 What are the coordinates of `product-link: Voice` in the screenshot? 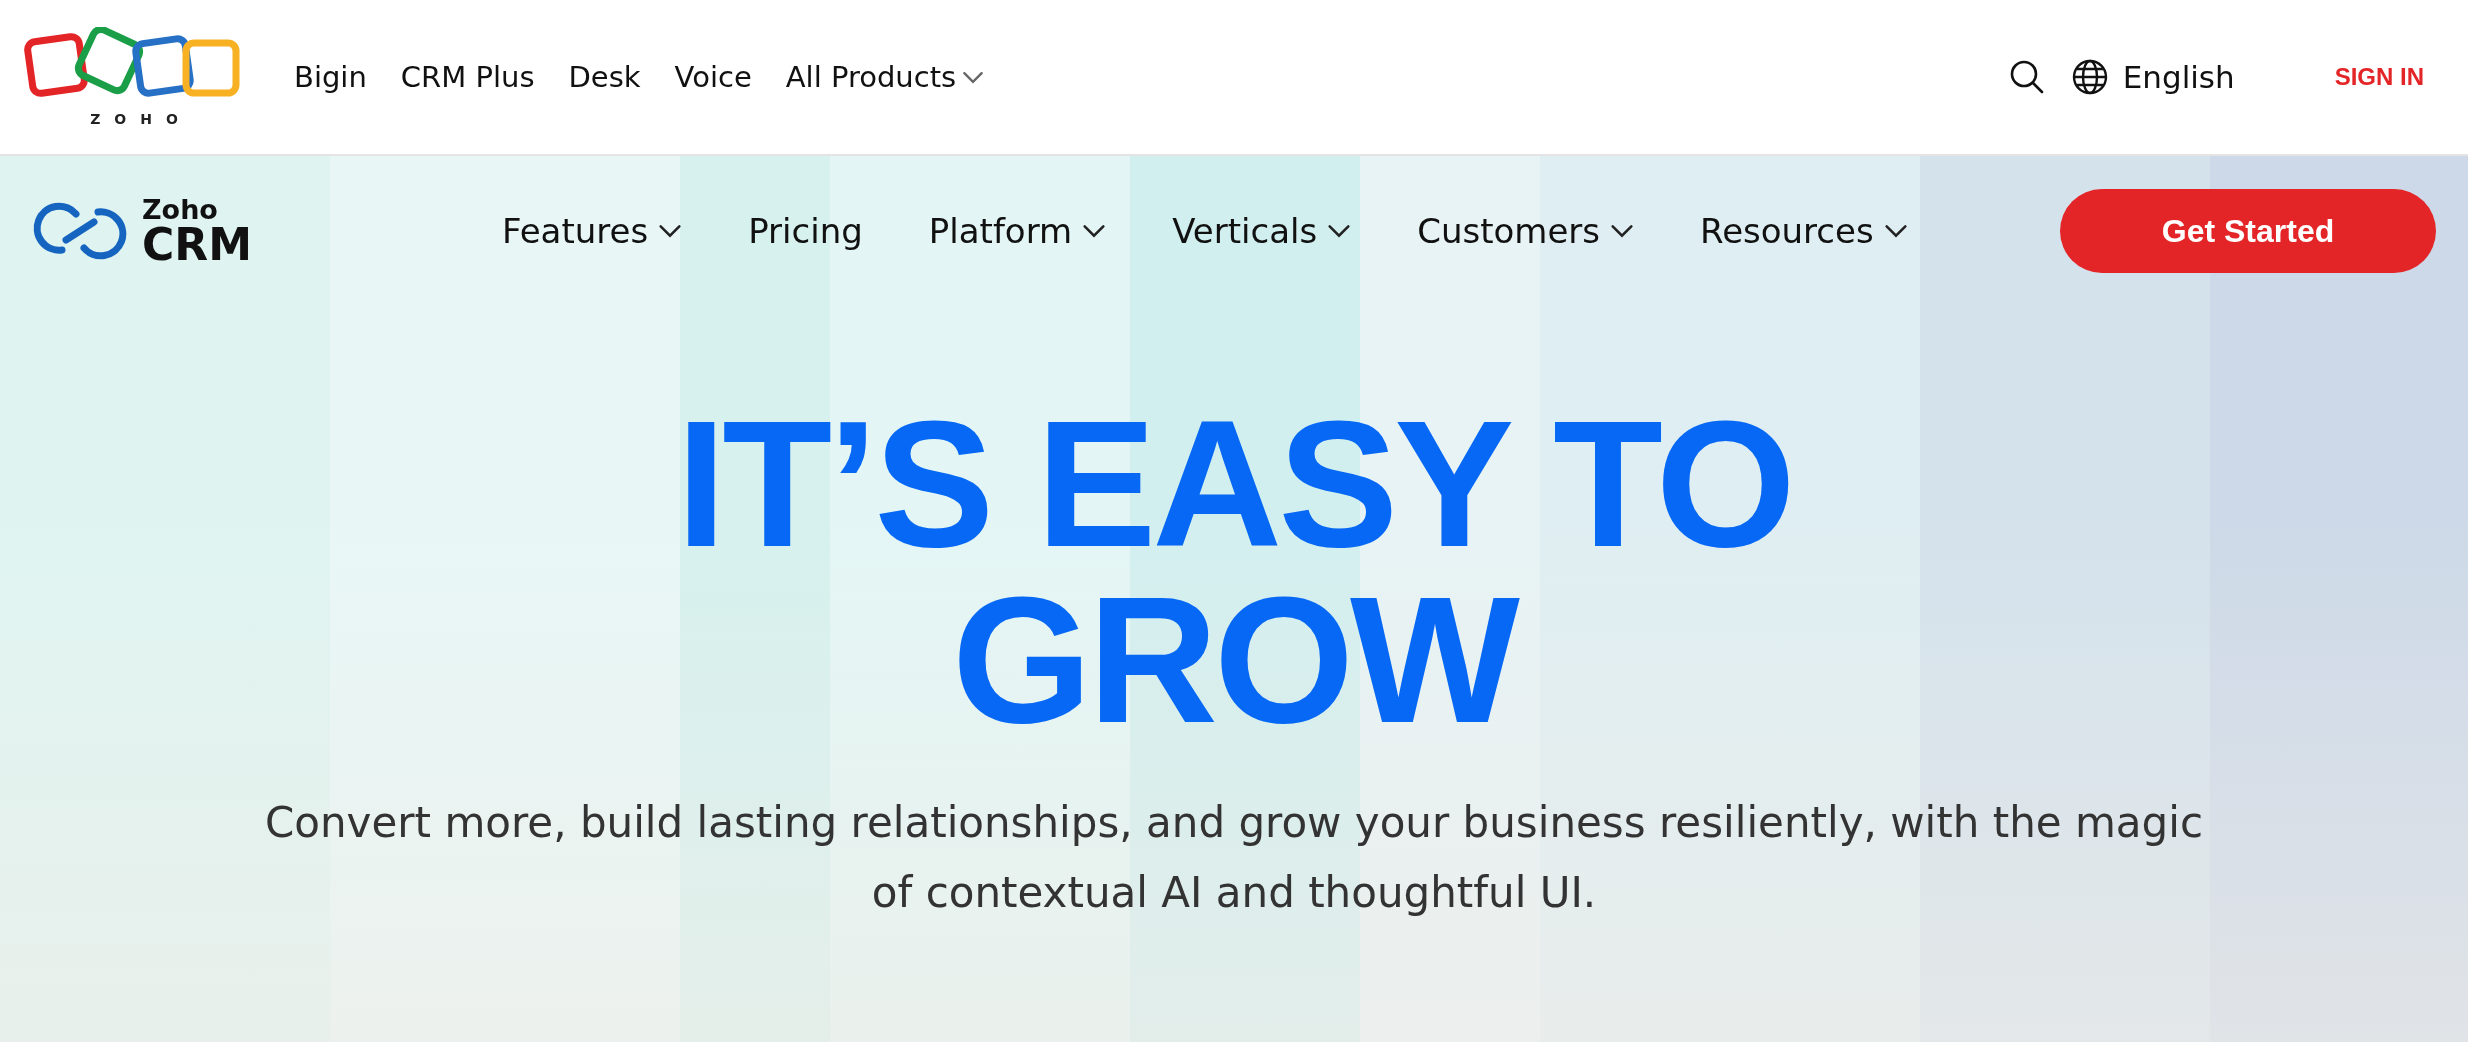 It's located at (713, 77).